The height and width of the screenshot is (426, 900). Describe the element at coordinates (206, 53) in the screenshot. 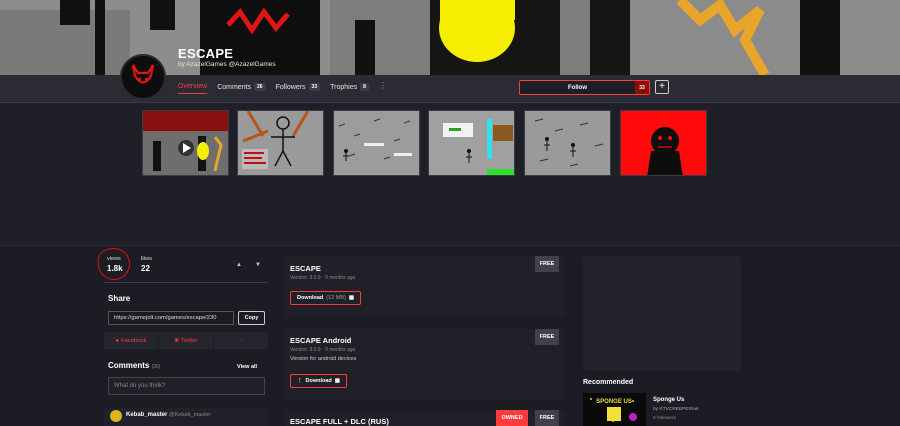

I see `page-title: ESCAPE` at that location.